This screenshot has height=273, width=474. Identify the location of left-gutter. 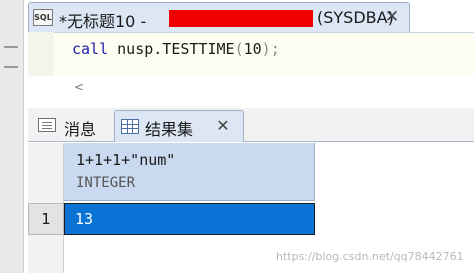
(12, 136).